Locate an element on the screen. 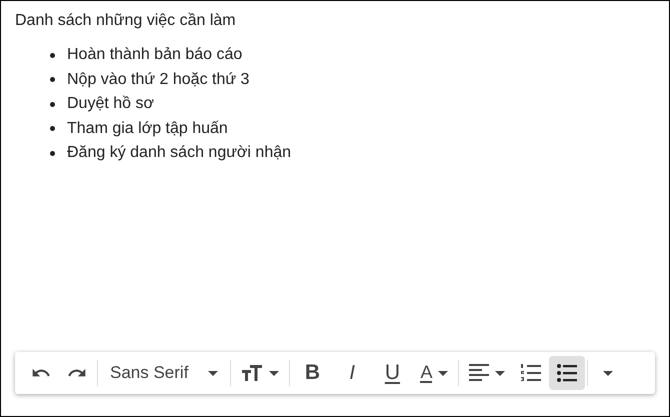 The image size is (670, 417). bulleted-list-icon is located at coordinates (567, 373).